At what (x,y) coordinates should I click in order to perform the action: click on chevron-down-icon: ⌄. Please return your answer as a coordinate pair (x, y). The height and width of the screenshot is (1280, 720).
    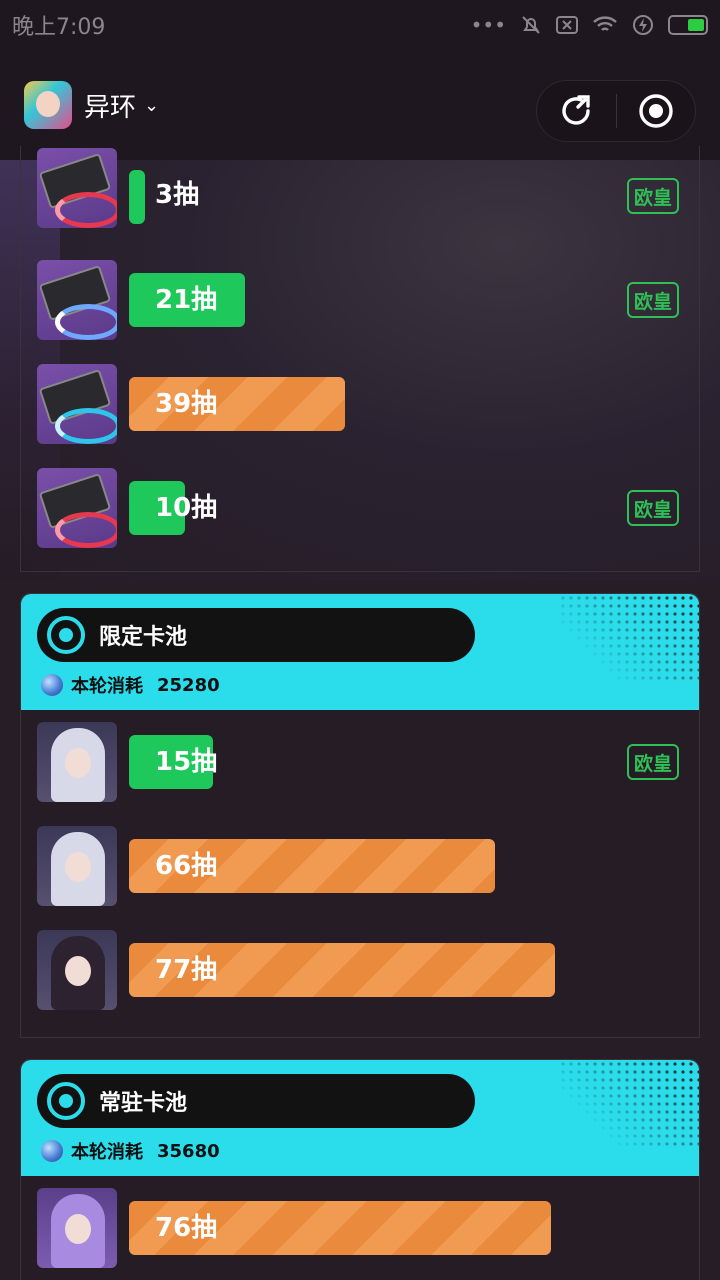
    Looking at the image, I should click on (151, 105).